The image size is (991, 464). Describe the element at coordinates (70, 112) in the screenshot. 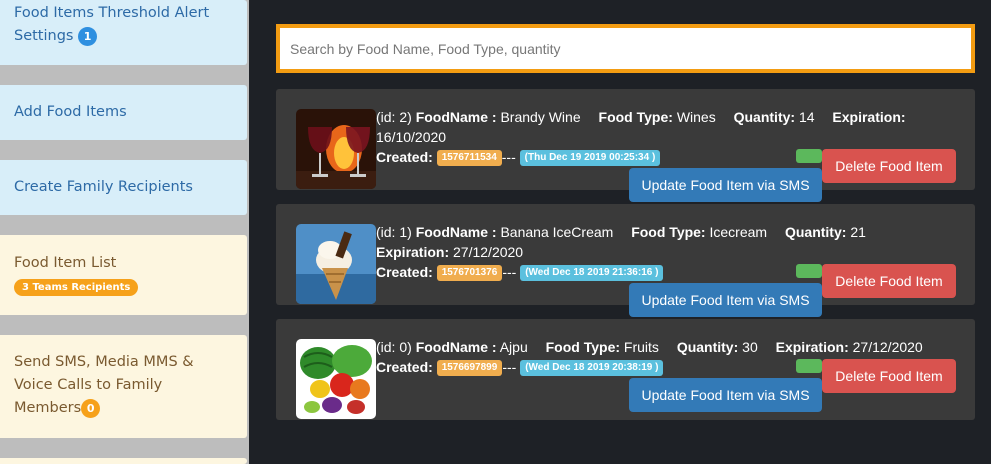

I see `sidebar-item-label: Add Food Items` at that location.